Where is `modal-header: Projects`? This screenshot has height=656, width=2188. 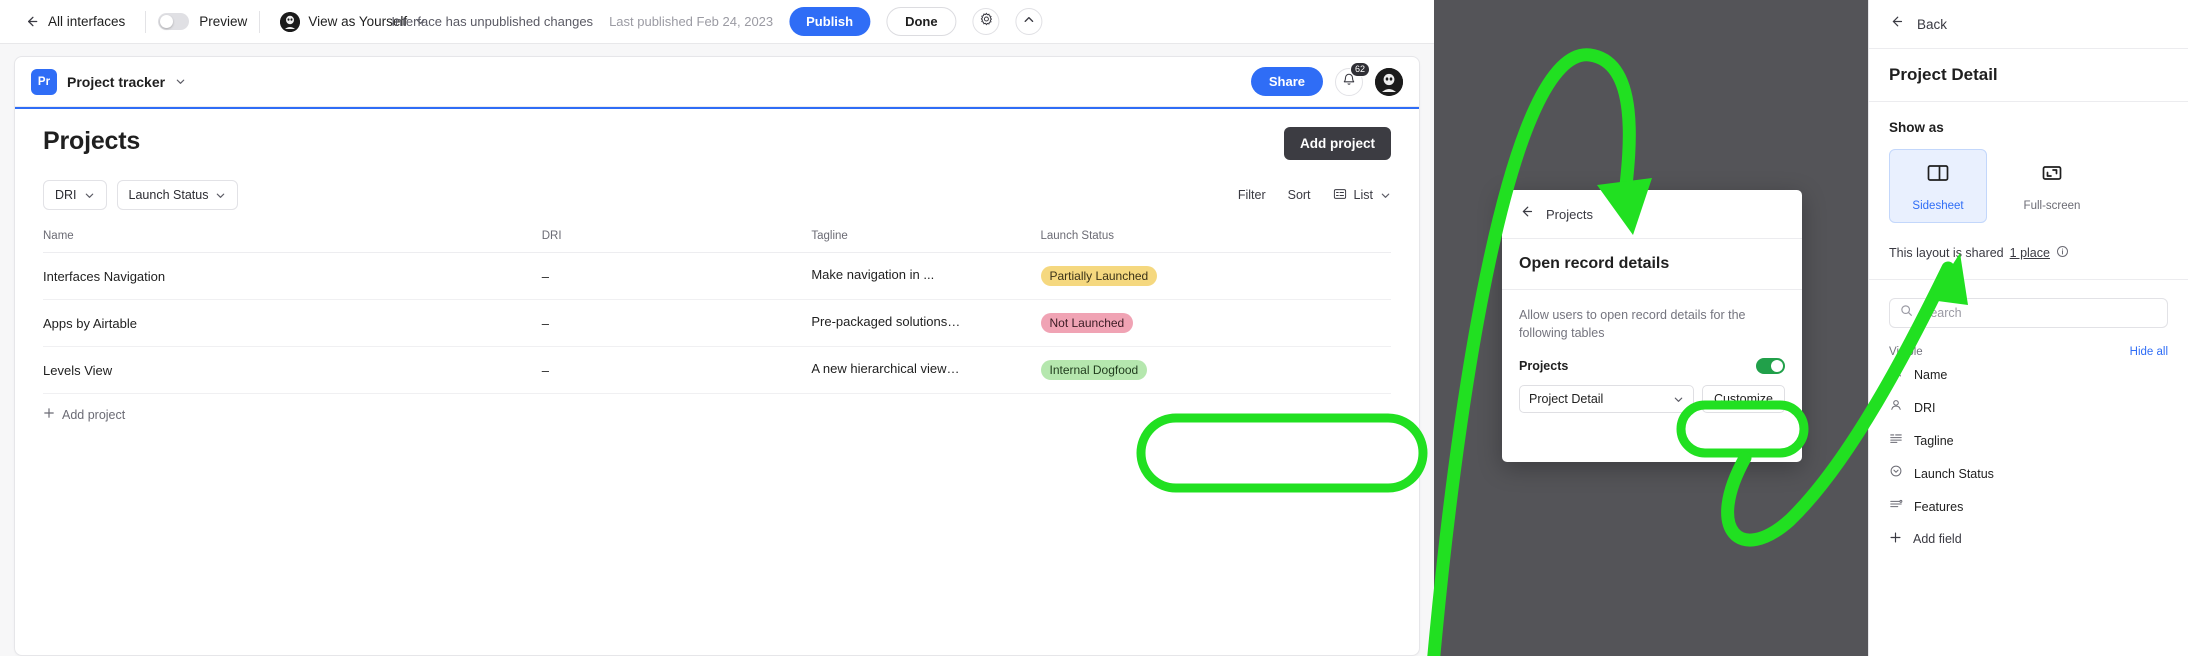
modal-header: Projects is located at coordinates (1652, 214).